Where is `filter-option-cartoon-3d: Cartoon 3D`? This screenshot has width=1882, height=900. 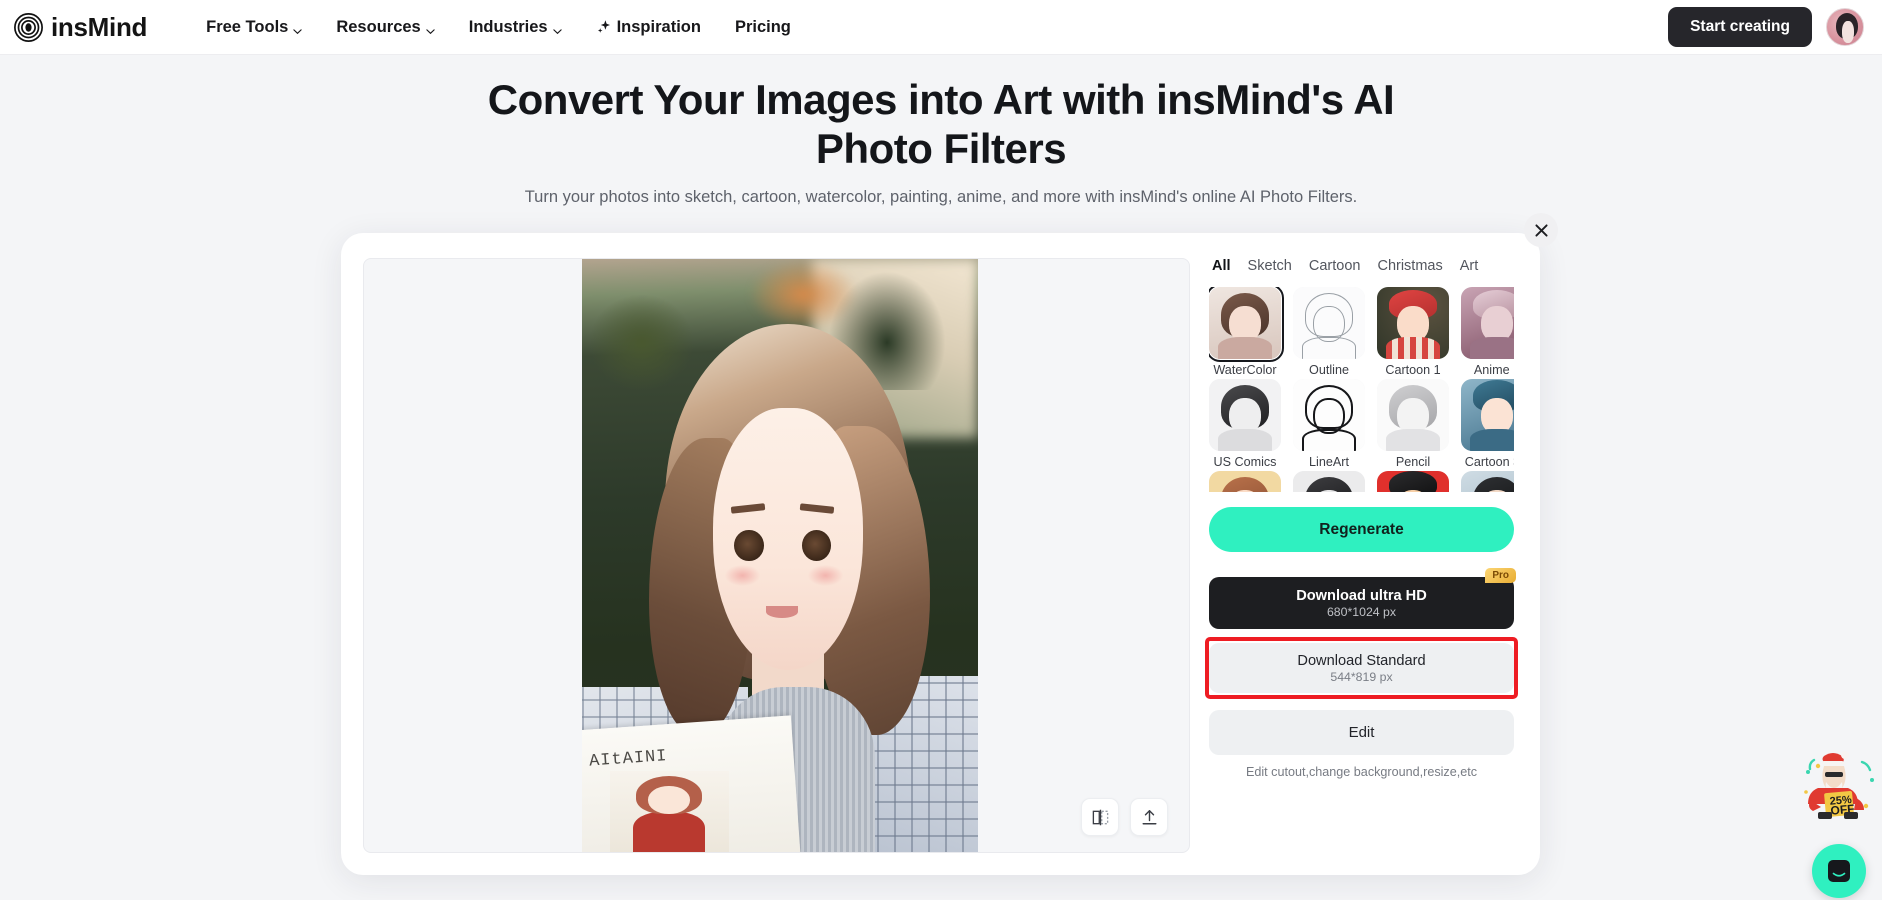
filter-option-cartoon-3d: Cartoon 3D is located at coordinates (1487, 424).